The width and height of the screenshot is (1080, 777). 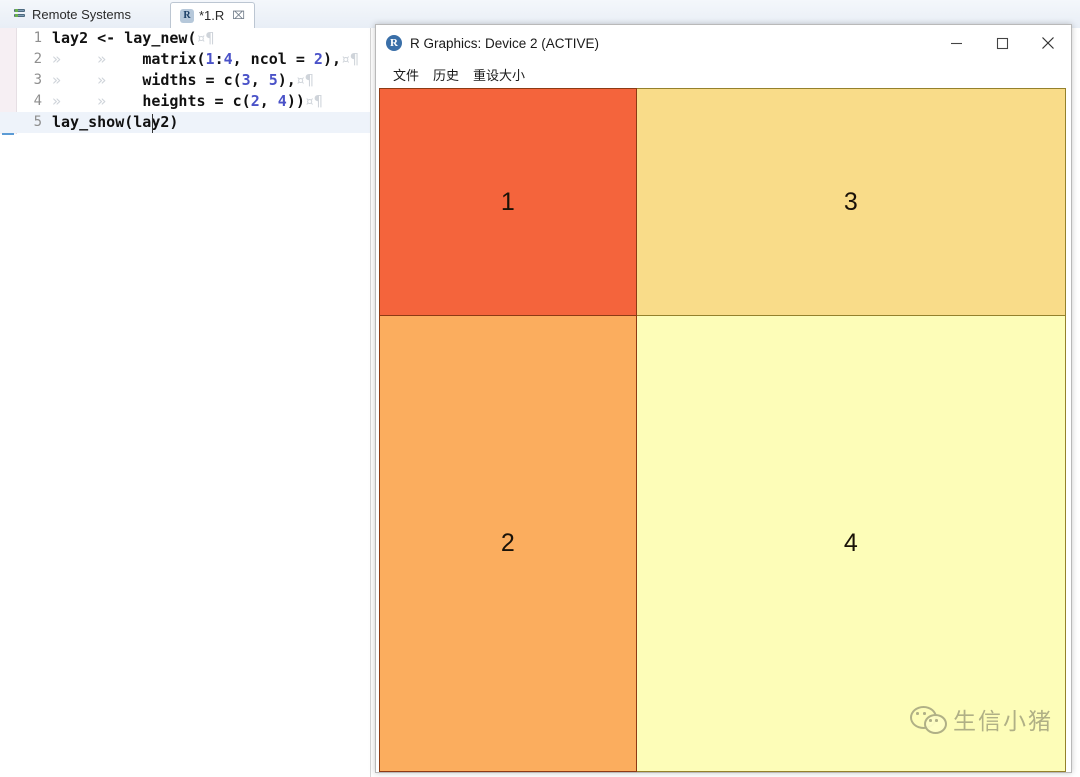 I want to click on code-line: 2 » » matrix(1:4, ncol = 2),¤¶, so click(x=185, y=59).